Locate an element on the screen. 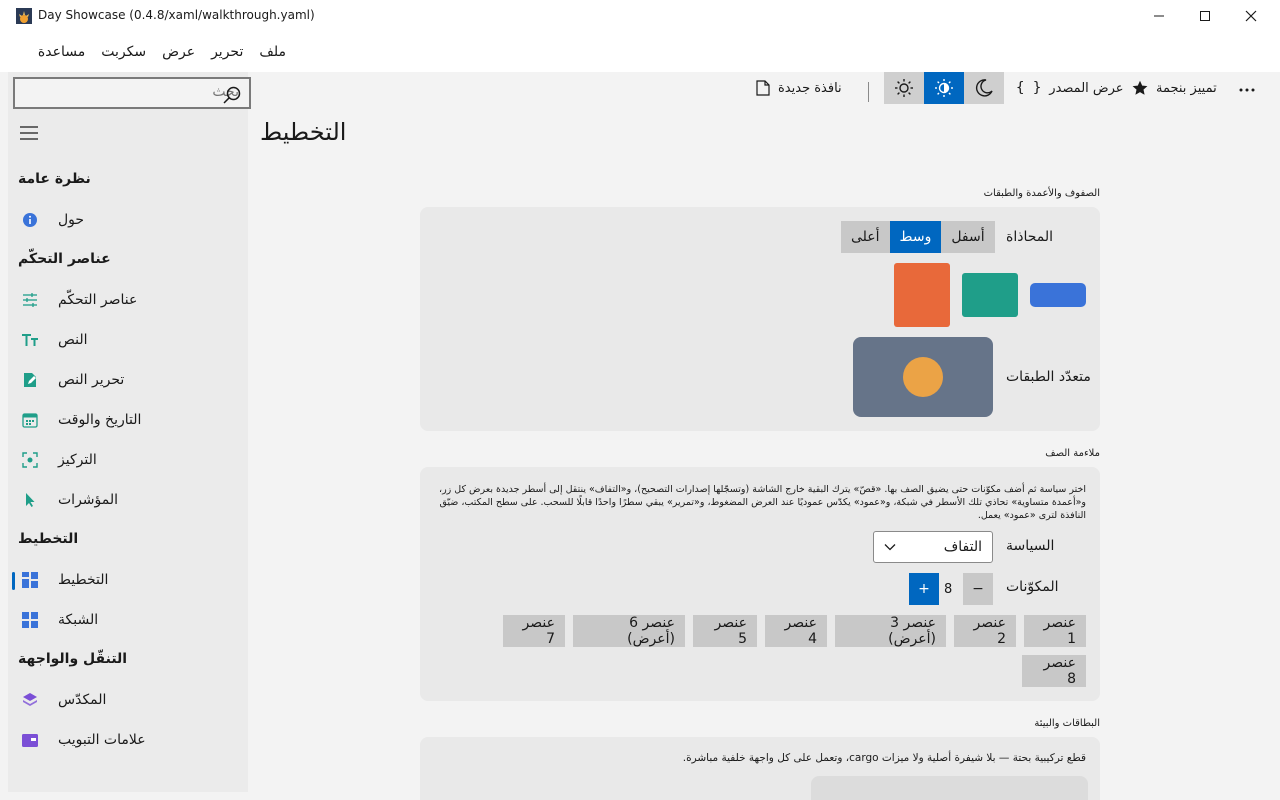  minimize-button is located at coordinates (1159, 16).